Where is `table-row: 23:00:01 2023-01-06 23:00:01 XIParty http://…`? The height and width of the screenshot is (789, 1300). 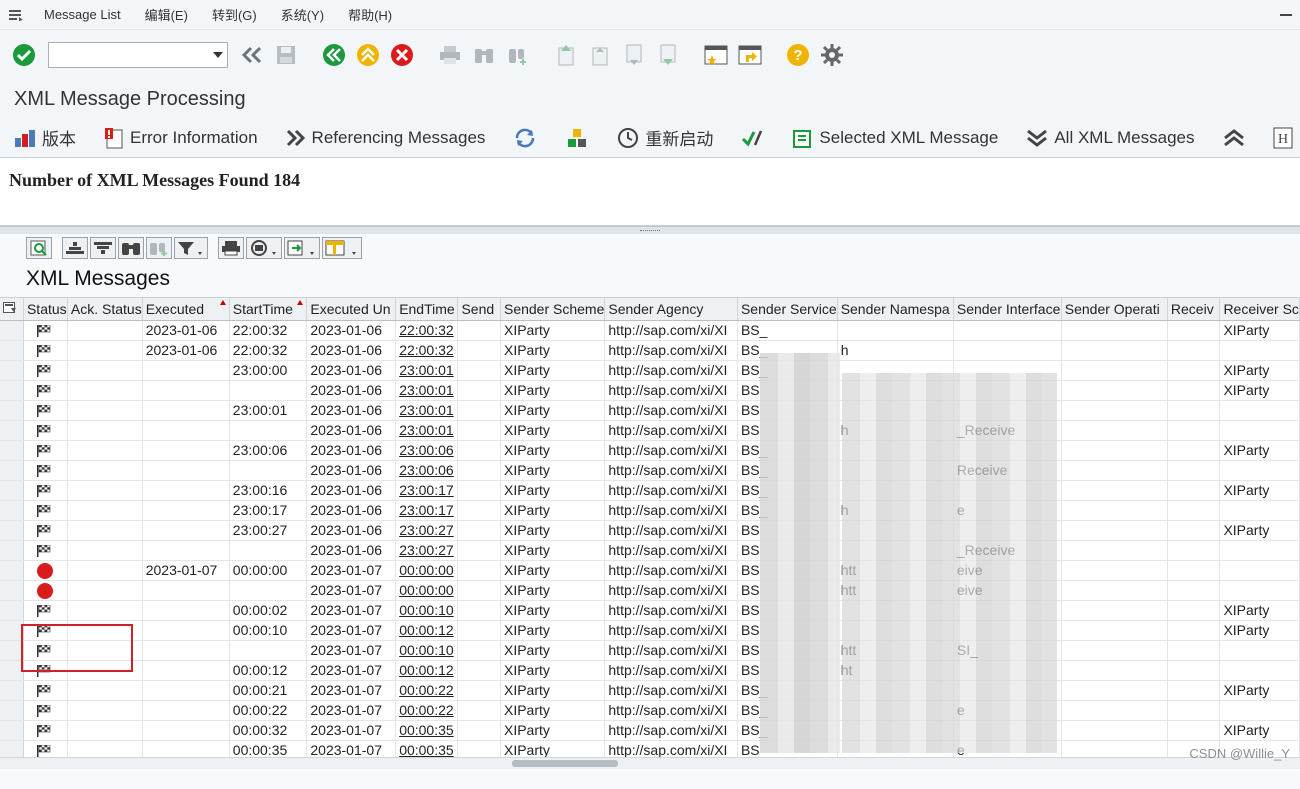
table-row: 23:00:01 2023-01-06 23:00:01 XIParty http://… is located at coordinates (650, 410).